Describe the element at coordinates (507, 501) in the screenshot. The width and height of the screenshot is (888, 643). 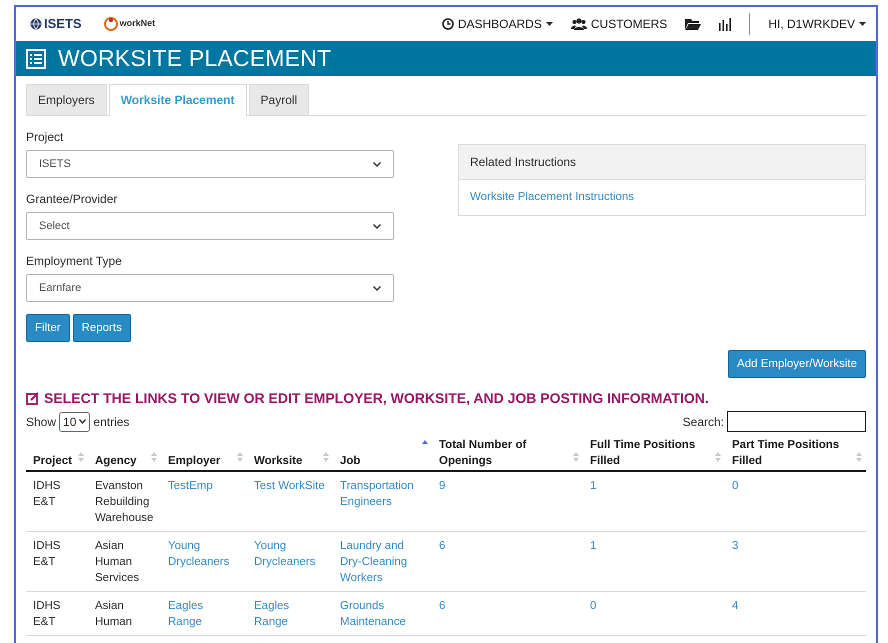
I see `table-link: 9` at that location.